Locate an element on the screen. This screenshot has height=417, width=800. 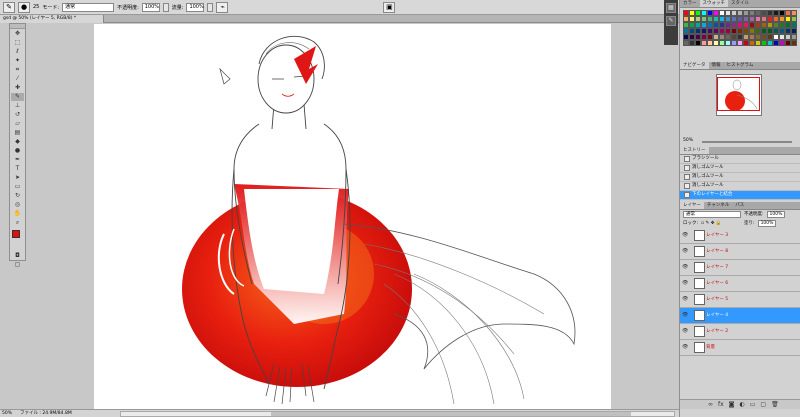
layer-opacity-input: 100% is located at coordinates (776, 214).